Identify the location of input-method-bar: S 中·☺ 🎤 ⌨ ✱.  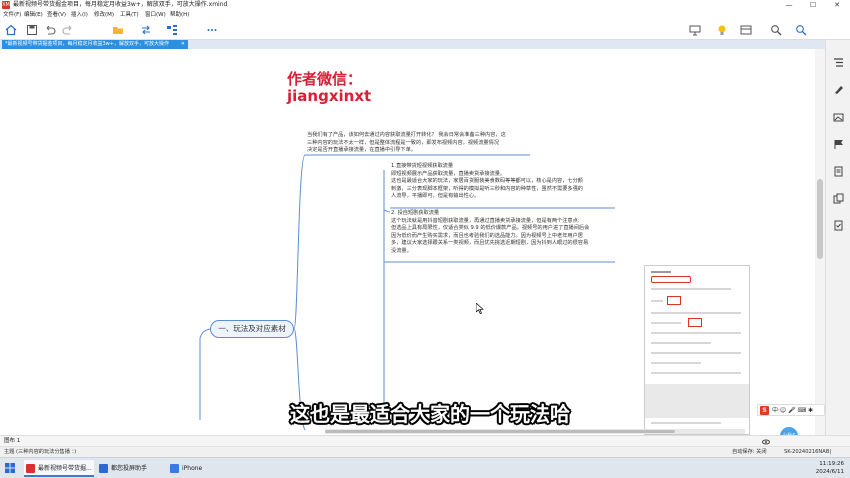
(791, 410).